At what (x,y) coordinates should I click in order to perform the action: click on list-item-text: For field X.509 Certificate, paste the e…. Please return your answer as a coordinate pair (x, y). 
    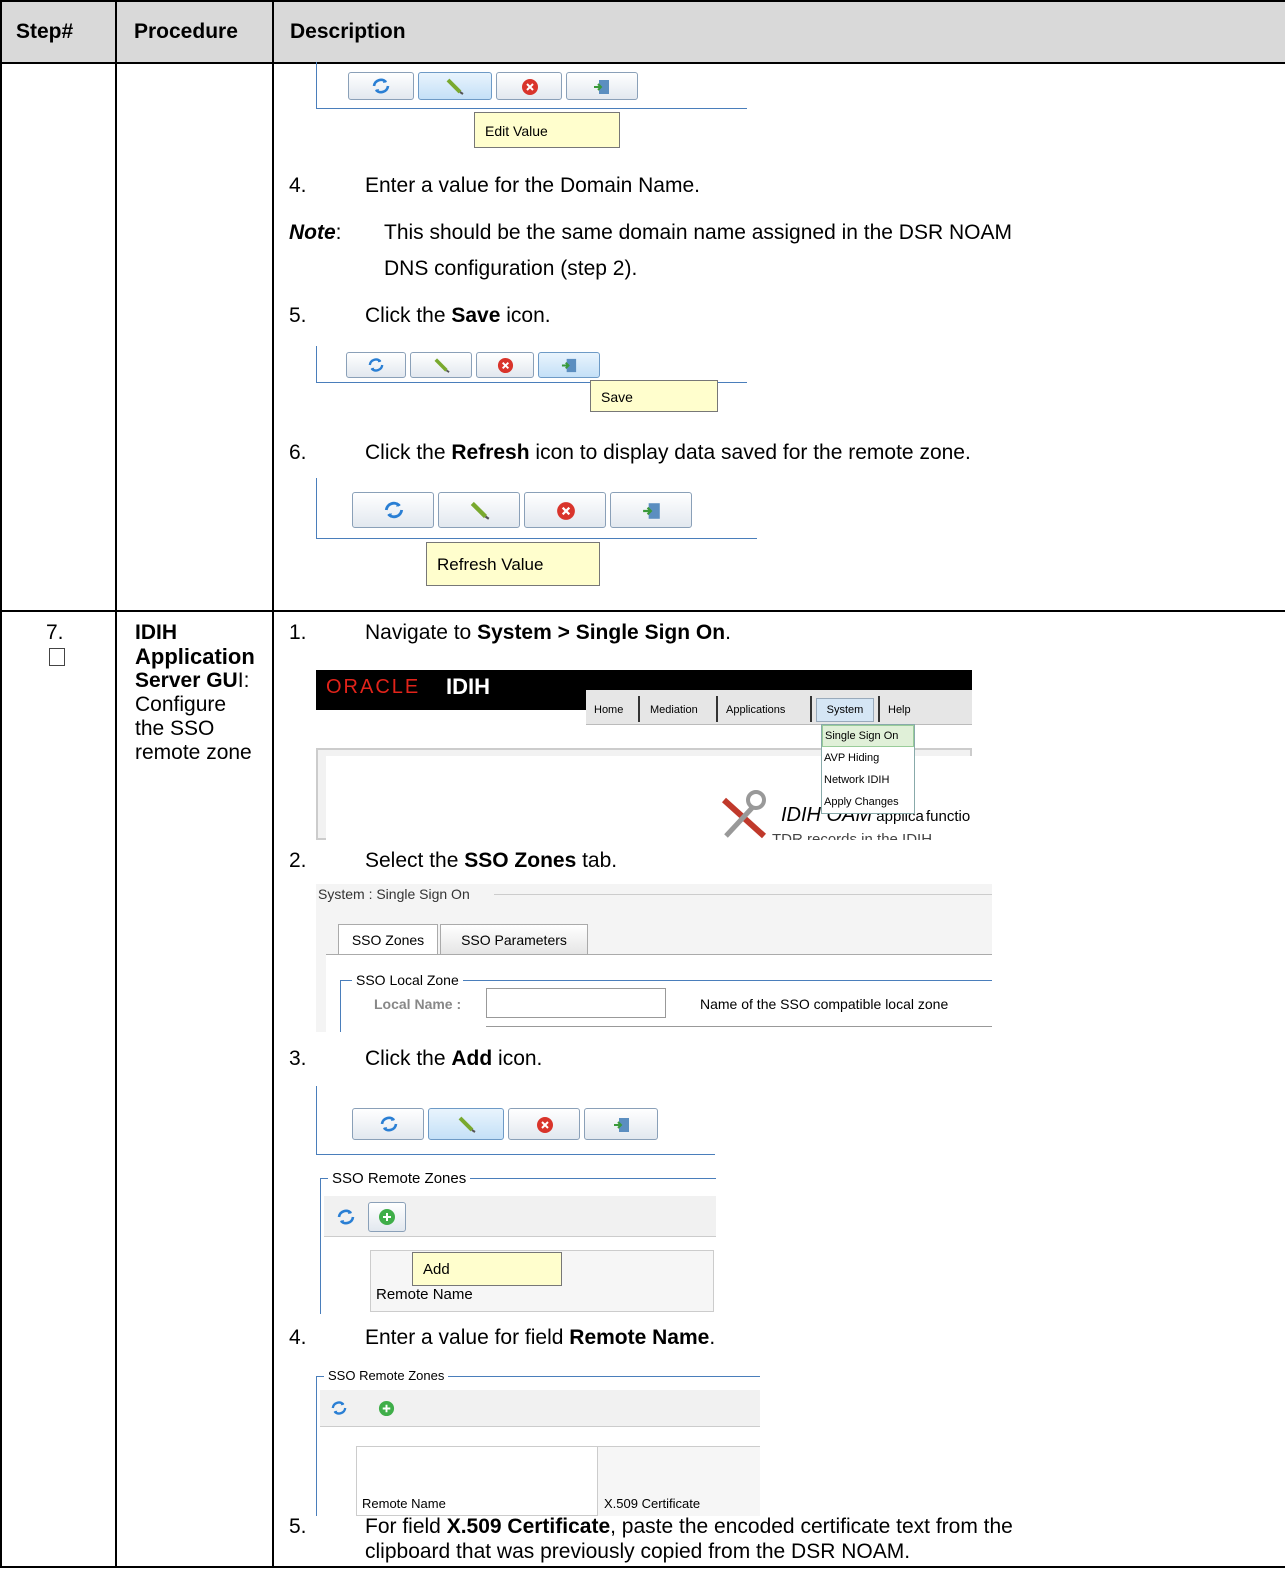
    Looking at the image, I should click on (689, 1526).